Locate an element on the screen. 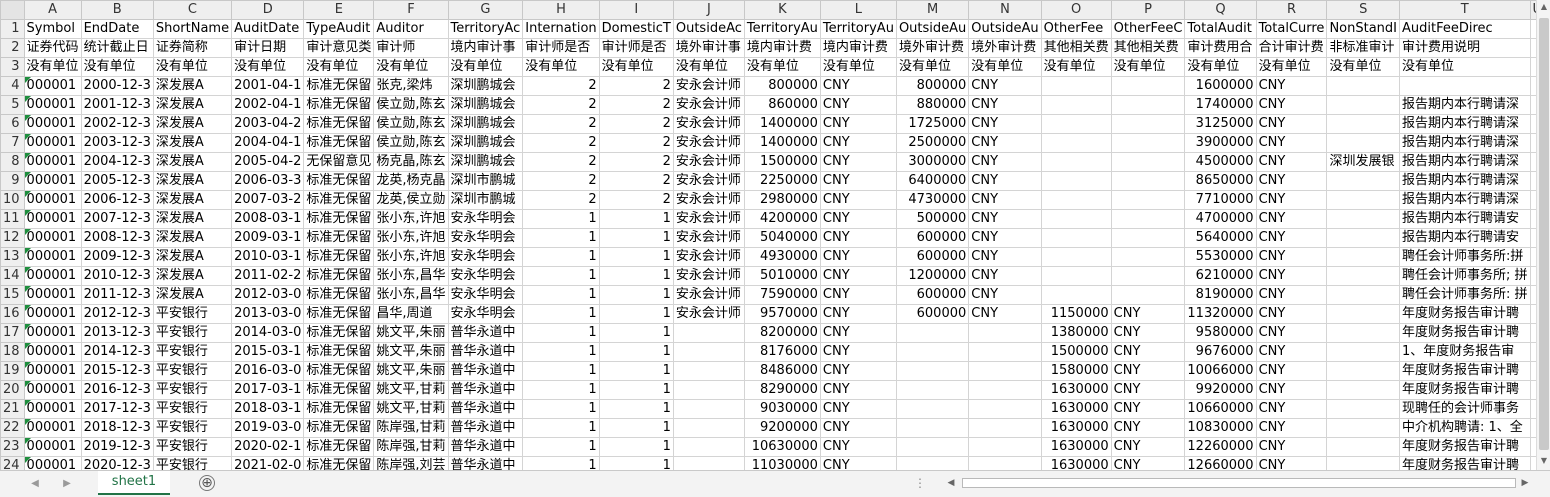  cell-r3: 没有单位 is located at coordinates (1291, 67).